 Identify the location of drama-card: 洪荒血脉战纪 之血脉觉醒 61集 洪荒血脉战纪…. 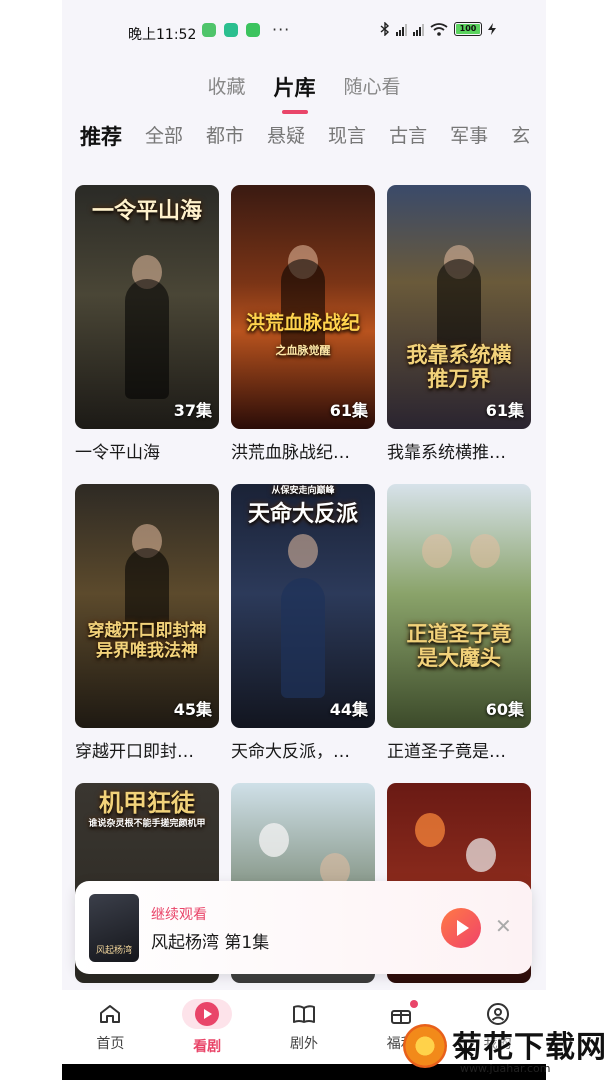
(303, 324).